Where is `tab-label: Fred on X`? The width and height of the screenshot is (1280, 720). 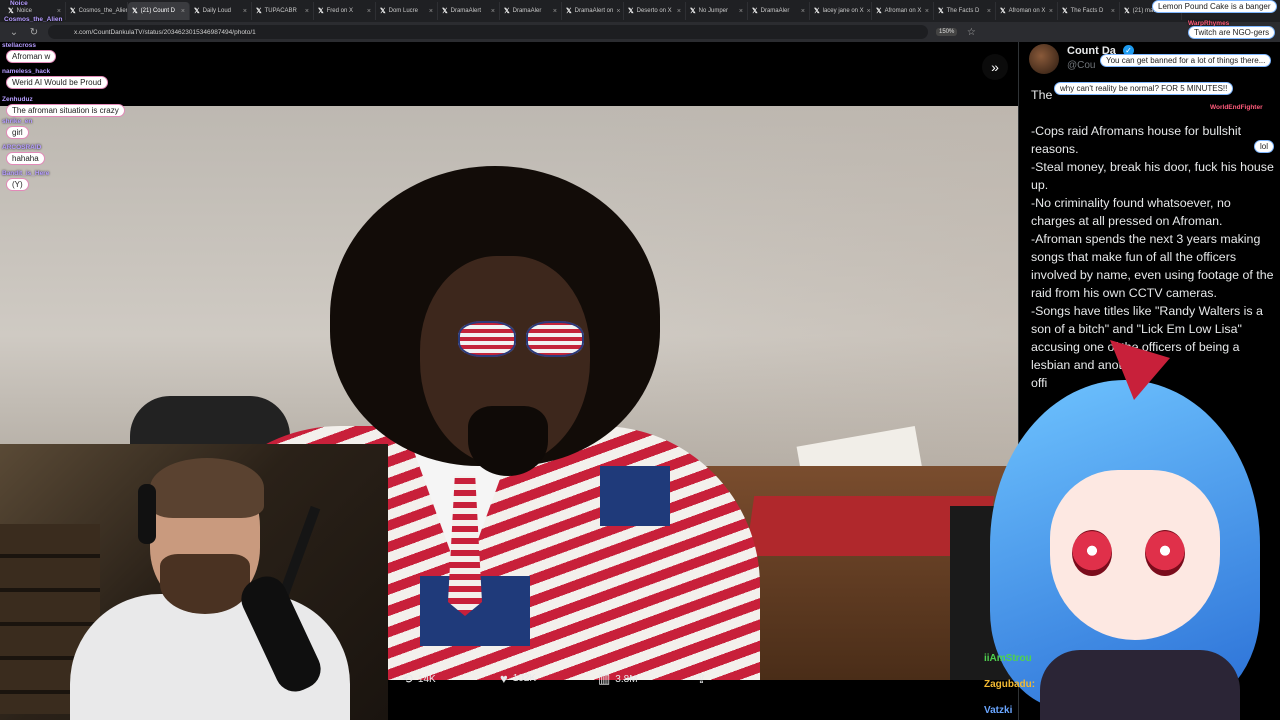 tab-label: Fred on X is located at coordinates (339, 11).